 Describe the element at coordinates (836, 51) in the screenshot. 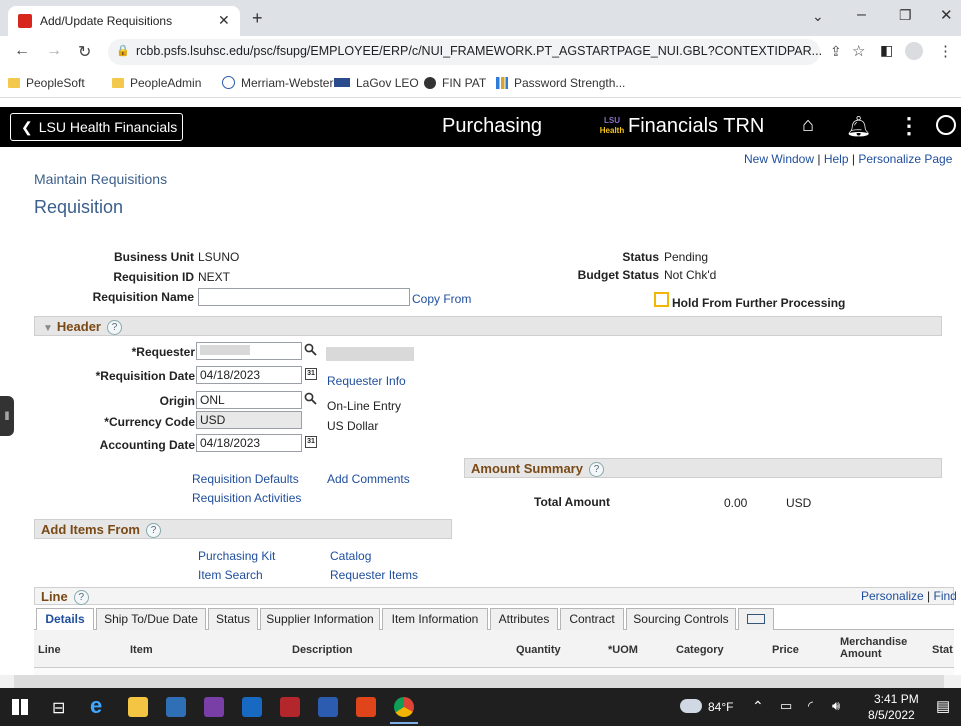

I see `share-icon: ⇪` at that location.